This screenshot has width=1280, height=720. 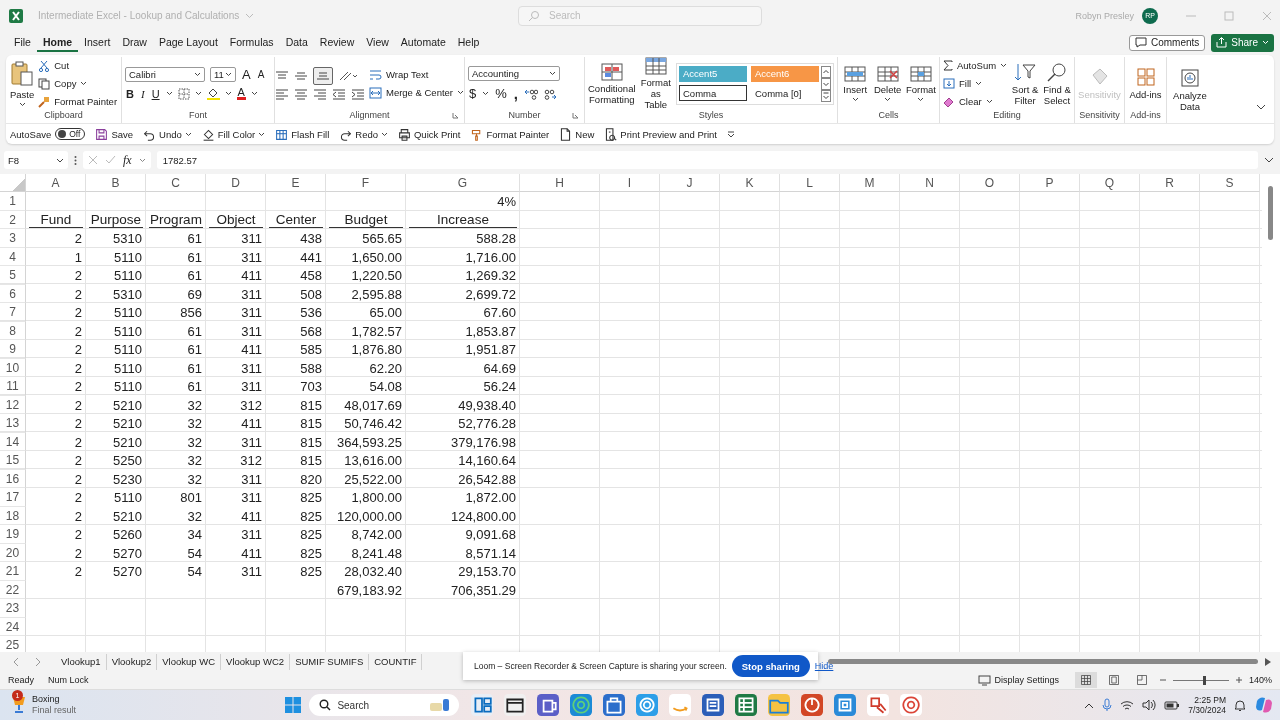 What do you see at coordinates (990, 183) in the screenshot?
I see `column-header: O` at bounding box center [990, 183].